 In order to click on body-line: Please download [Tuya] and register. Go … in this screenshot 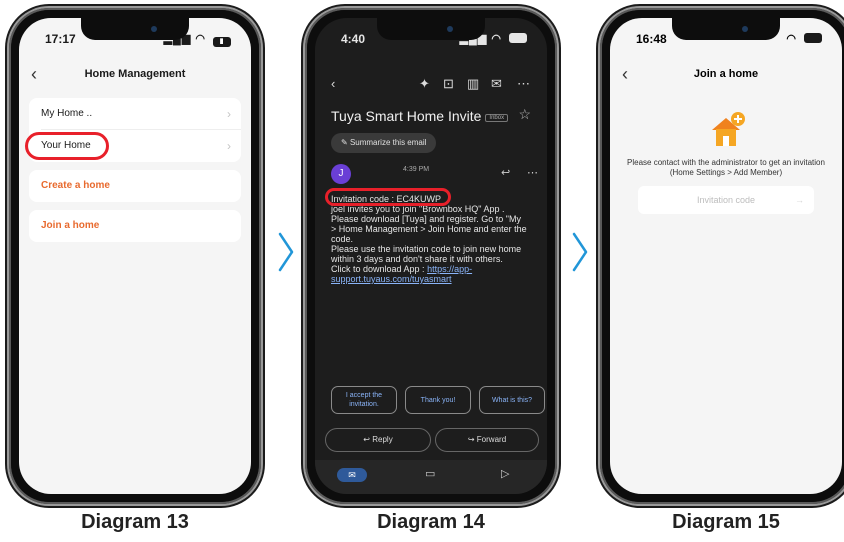, I will do `click(426, 219)`.